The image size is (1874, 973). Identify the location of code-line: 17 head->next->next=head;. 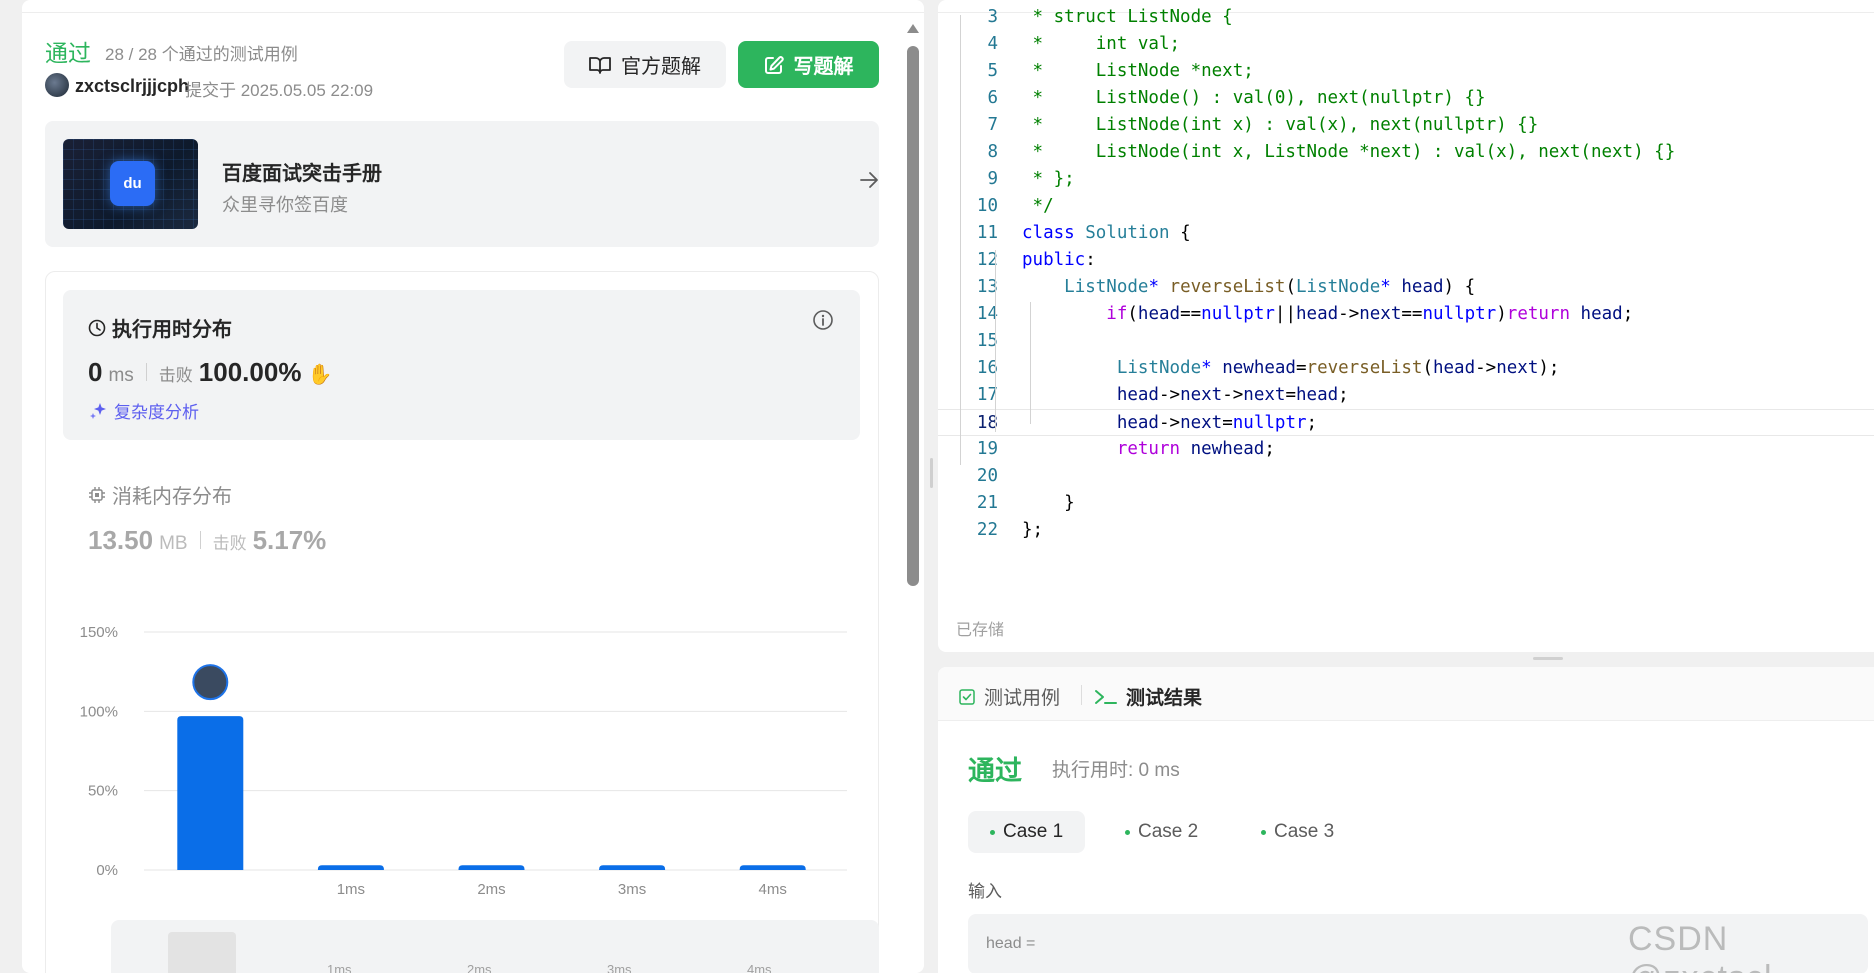
(1406, 395).